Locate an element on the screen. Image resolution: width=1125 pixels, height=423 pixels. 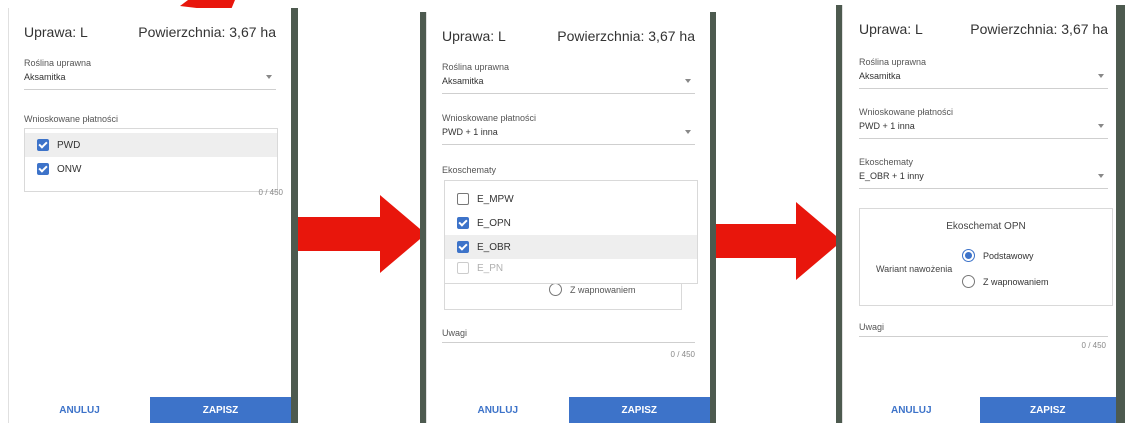
option-e-pn: E_PN is located at coordinates (571, 268).